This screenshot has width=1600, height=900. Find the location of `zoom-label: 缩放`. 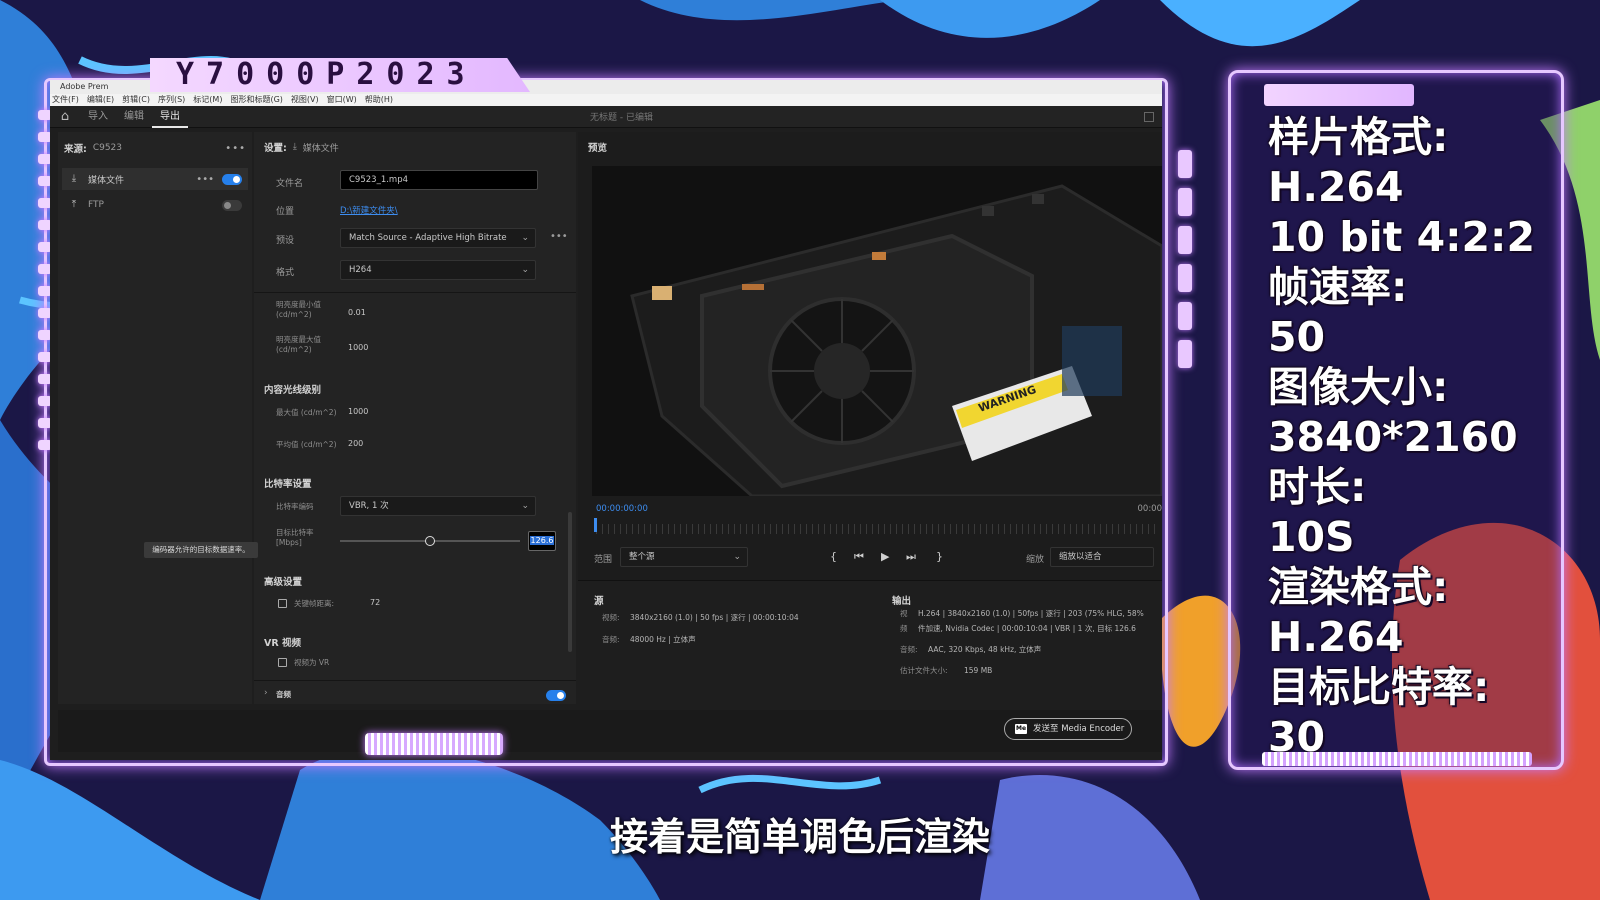

zoom-label: 缩放 is located at coordinates (1035, 560).